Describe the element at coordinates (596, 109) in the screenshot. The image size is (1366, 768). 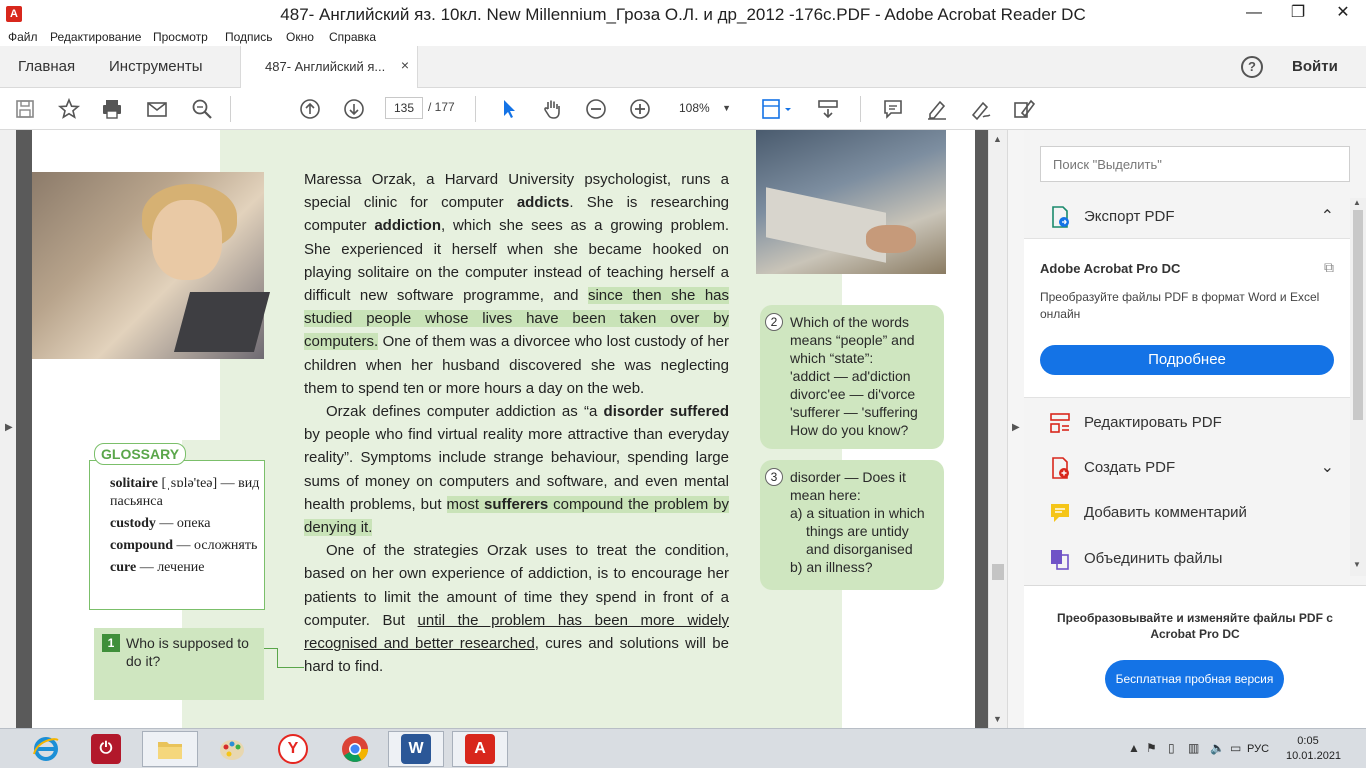
I see `zoom-out-icon` at that location.